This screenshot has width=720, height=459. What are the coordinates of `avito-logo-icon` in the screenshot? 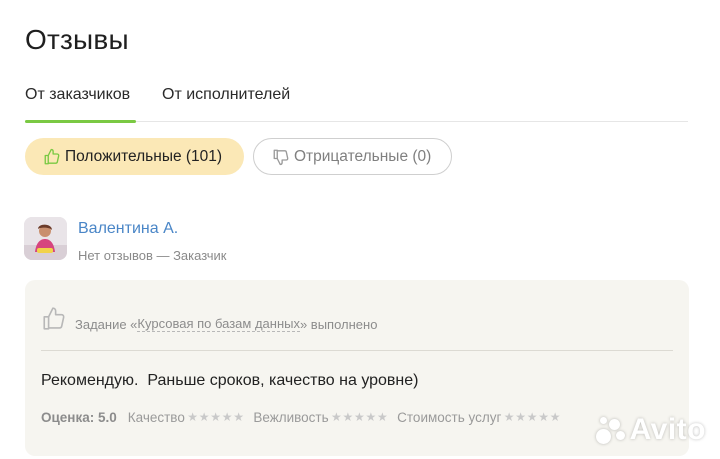 It's located at (610, 430).